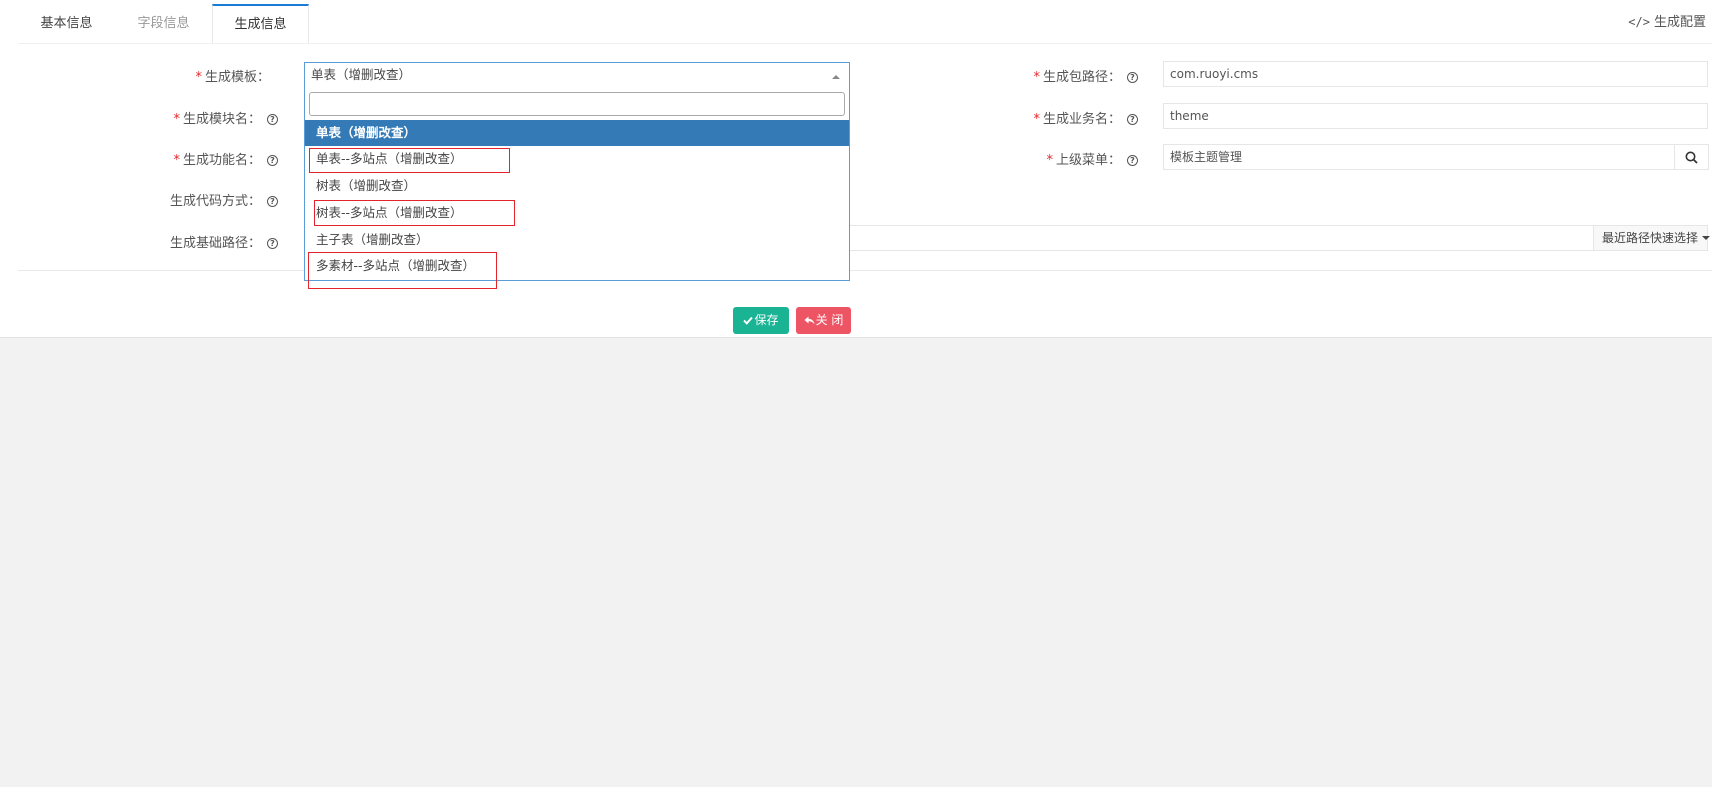  What do you see at coordinates (1652, 238) in the screenshot?
I see `recent-path-dropdown: 最近路径快速选择` at bounding box center [1652, 238].